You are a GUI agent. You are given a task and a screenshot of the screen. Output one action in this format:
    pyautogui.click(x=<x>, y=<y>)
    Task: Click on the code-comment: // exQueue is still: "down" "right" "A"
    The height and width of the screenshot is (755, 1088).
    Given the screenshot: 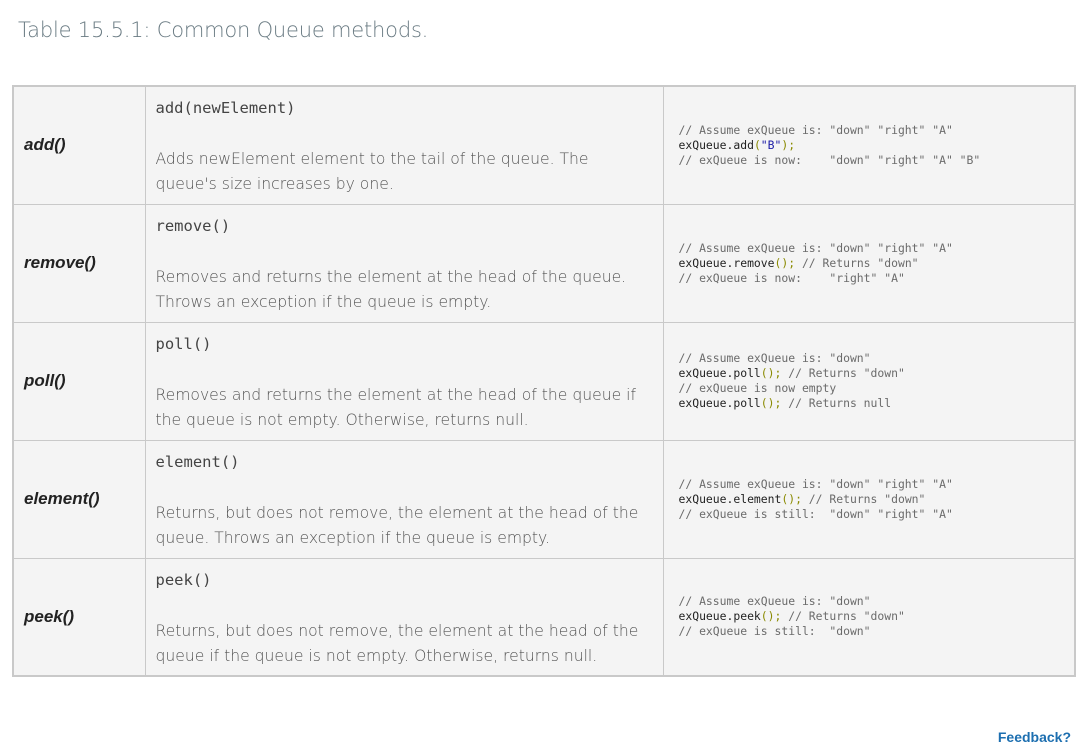 What is the action you would take?
    pyautogui.click(x=815, y=513)
    